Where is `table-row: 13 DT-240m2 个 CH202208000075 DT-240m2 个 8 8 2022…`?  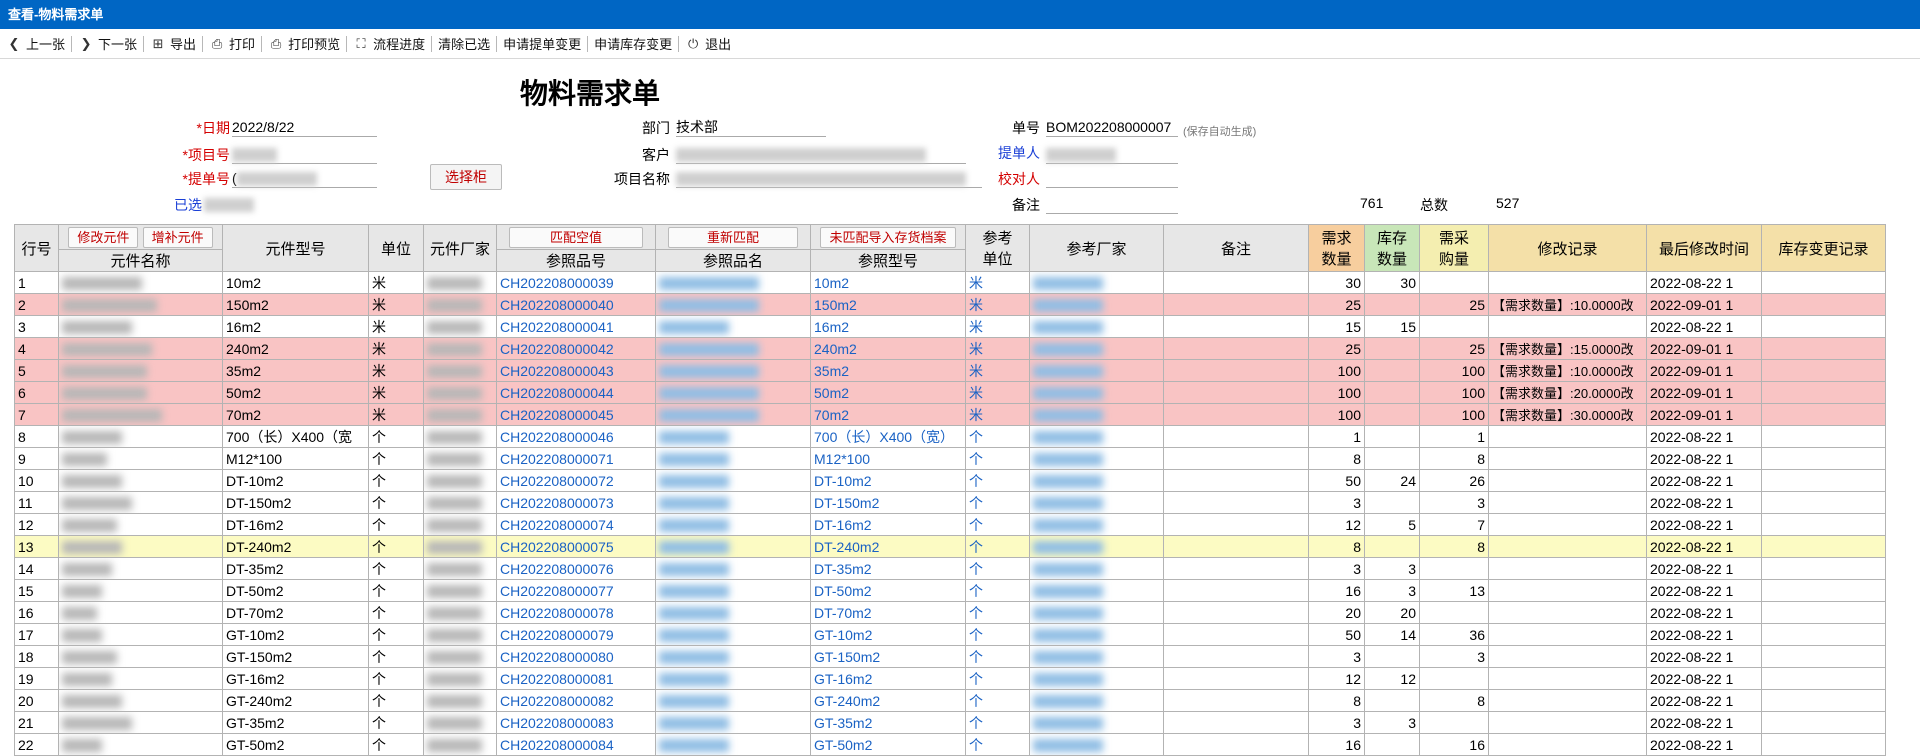
table-row: 13 DT-240m2 个 CH202208000075 DT-240m2 个 8 8 2022… is located at coordinates (950, 546).